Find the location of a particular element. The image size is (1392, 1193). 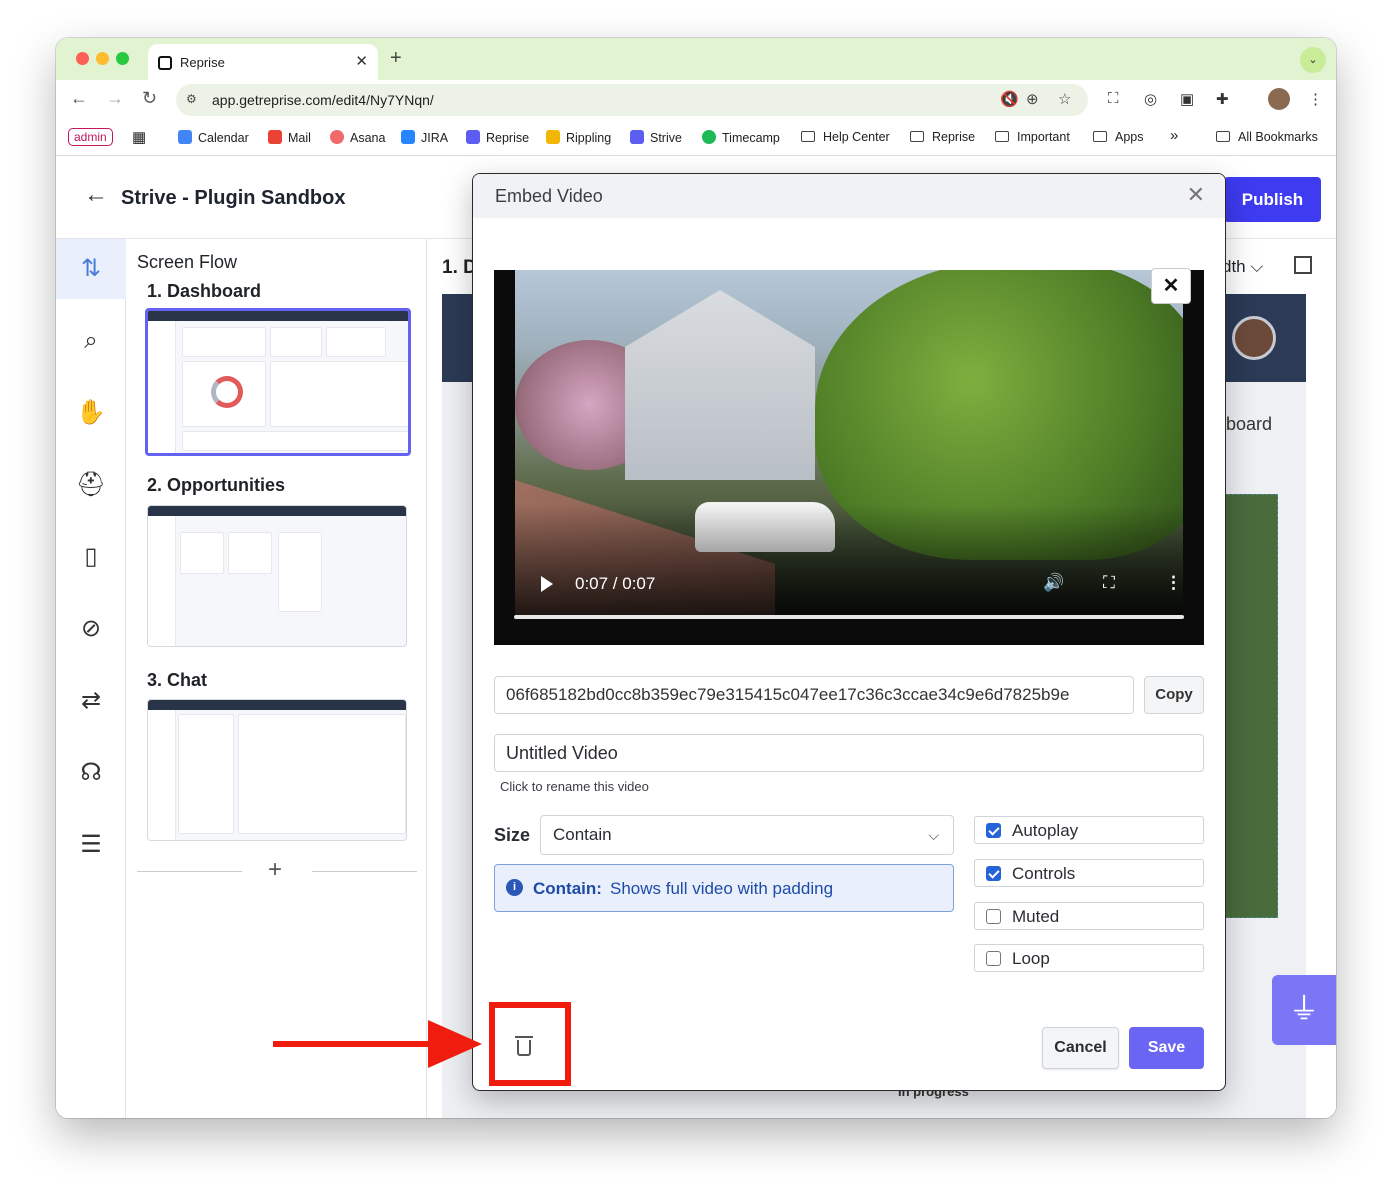

all-bookmarks: All Bookmarks is located at coordinates (1267, 137).